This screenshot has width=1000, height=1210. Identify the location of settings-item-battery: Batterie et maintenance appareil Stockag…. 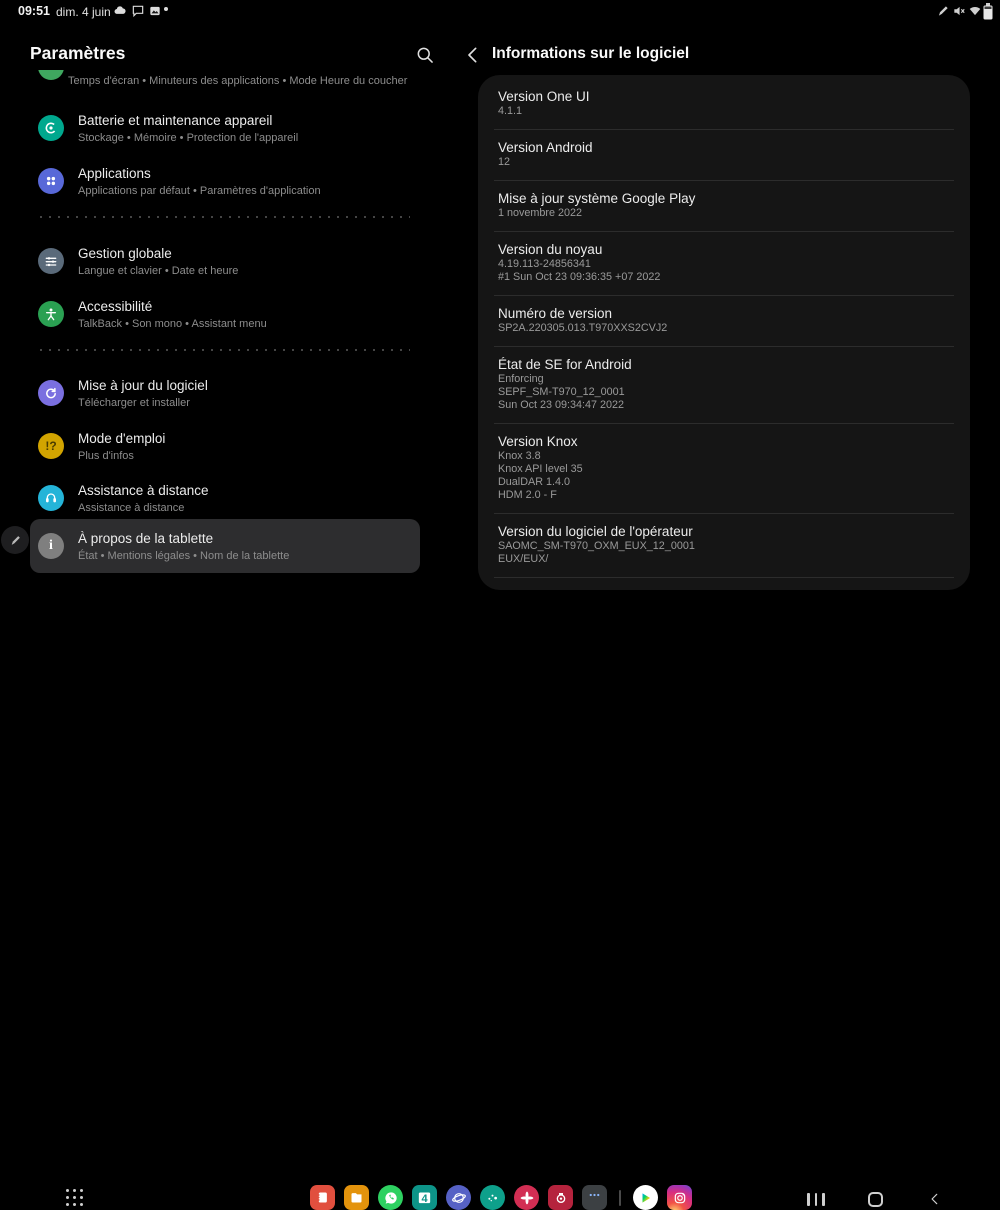
(229, 128).